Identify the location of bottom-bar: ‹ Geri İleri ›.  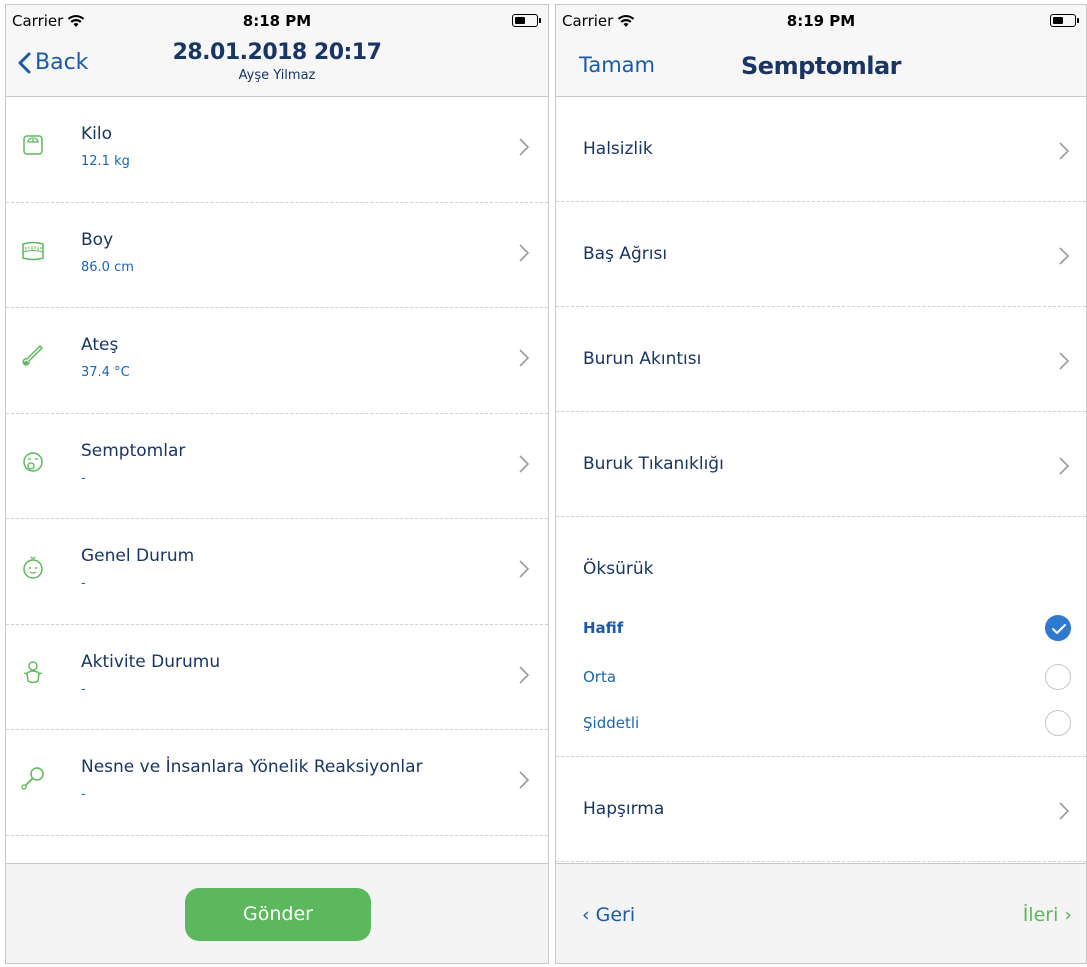
(821, 913).